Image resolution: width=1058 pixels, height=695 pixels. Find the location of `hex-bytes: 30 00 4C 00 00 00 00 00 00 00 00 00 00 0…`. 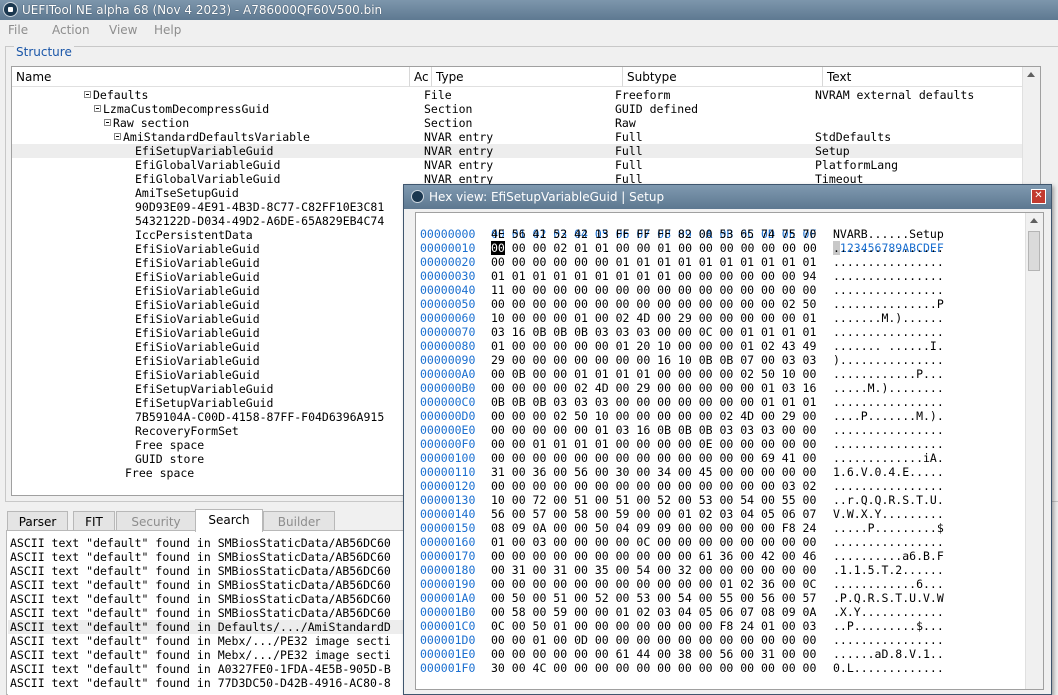

hex-bytes: 30 00 4C 00 00 00 00 00 00 00 00 00 00 0… is located at coordinates (653, 668).